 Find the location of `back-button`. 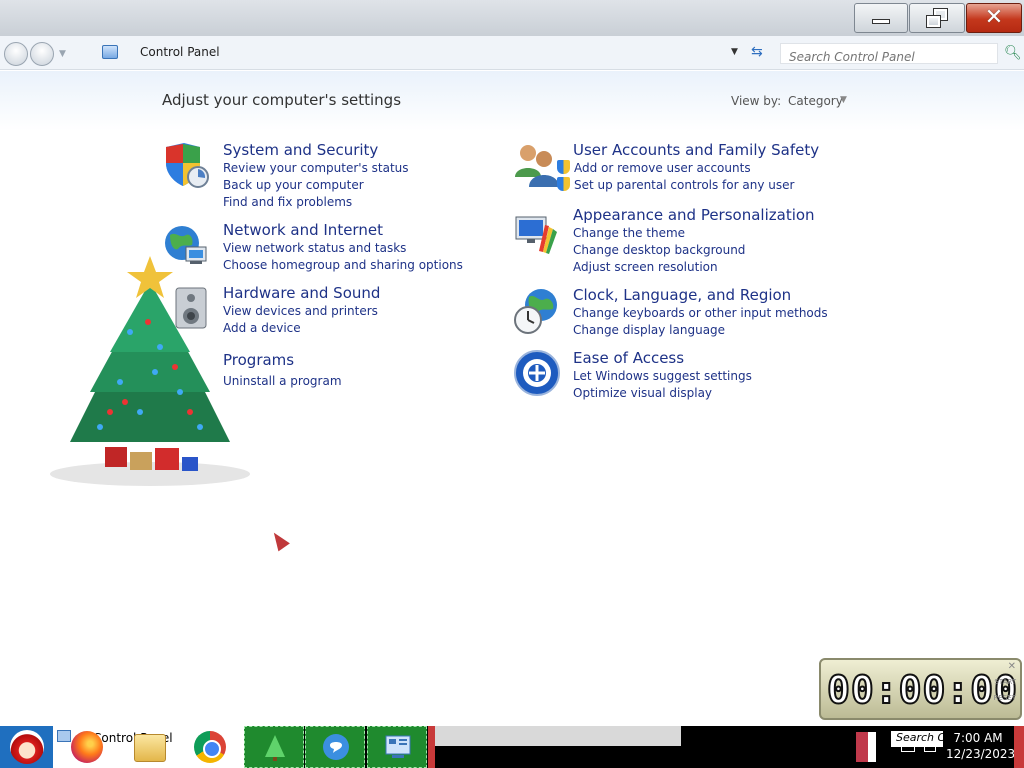

back-button is located at coordinates (16, 54).